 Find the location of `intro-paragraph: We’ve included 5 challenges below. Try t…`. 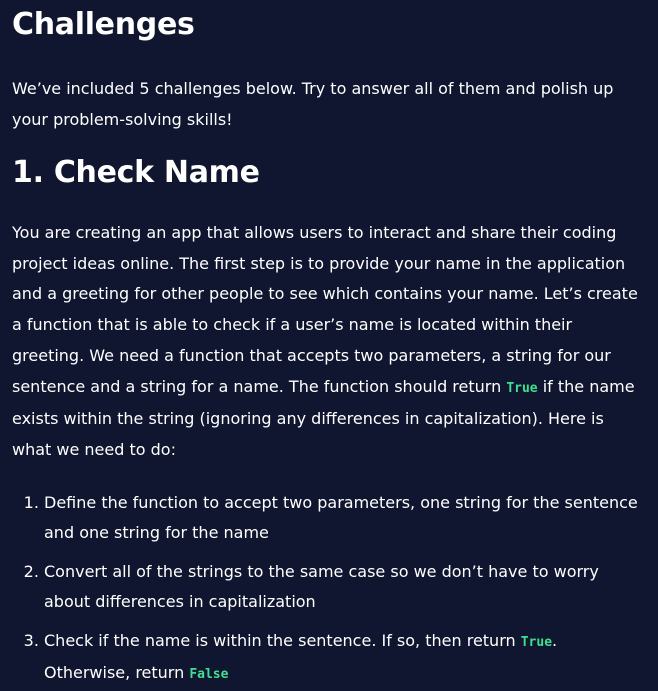

intro-paragraph: We’ve included 5 challenges below. Try t… is located at coordinates (313, 104).